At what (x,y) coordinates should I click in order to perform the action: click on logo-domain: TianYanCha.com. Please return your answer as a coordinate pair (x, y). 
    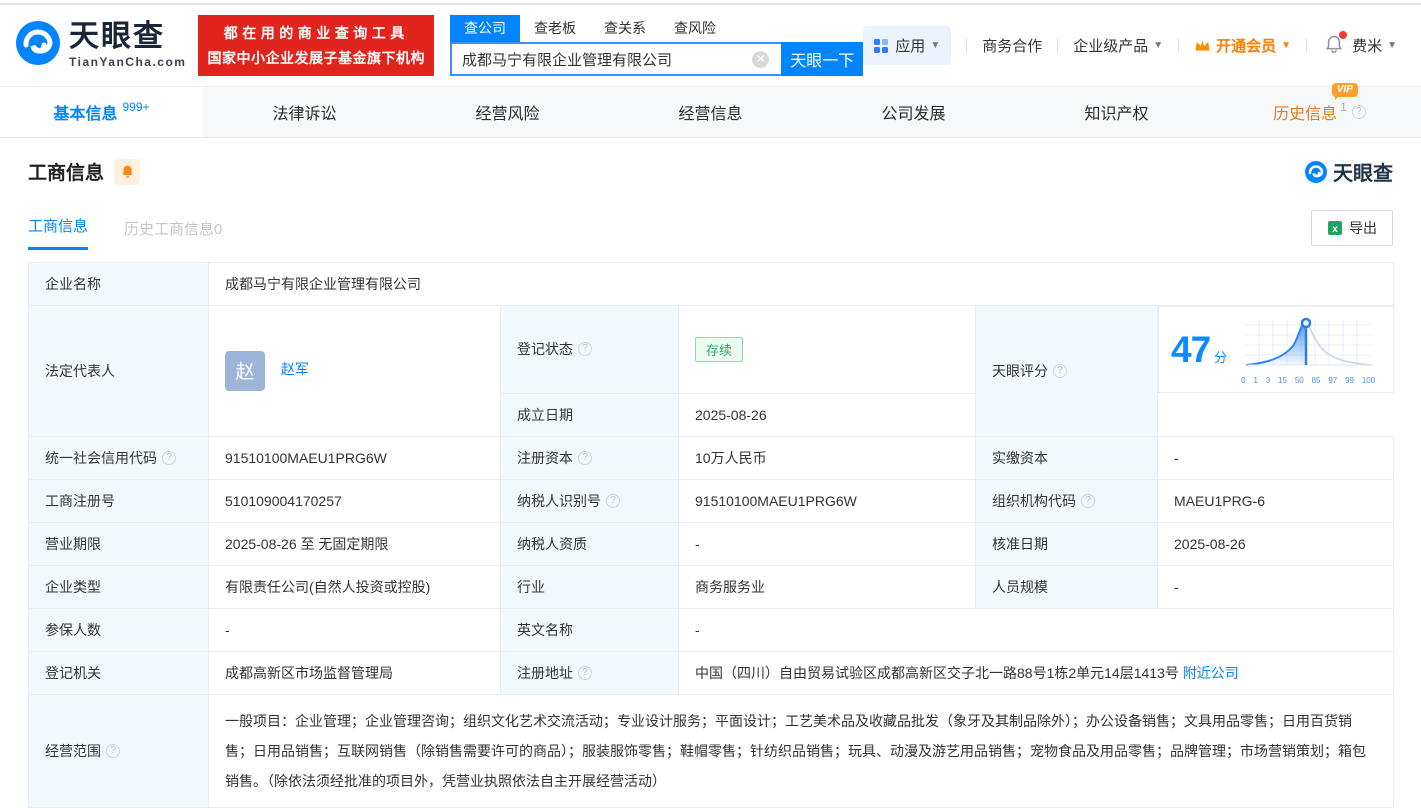
    Looking at the image, I should click on (128, 62).